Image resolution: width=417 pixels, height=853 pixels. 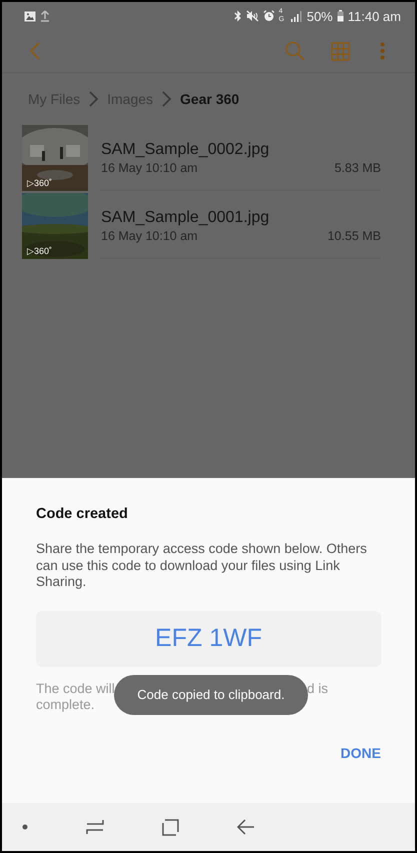 I want to click on expiry-note: complete., so click(x=65, y=704).